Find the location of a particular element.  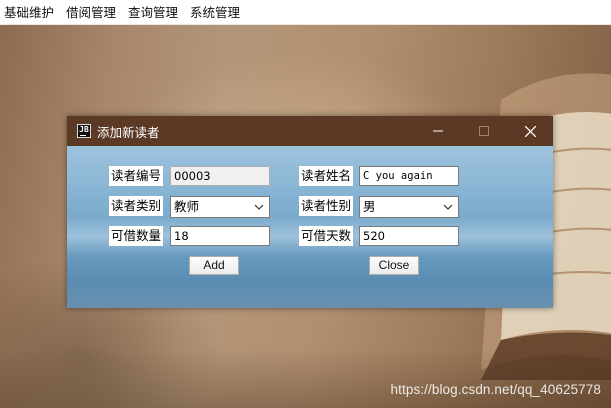

reader-type-label: 读者类别 is located at coordinates (136, 206).